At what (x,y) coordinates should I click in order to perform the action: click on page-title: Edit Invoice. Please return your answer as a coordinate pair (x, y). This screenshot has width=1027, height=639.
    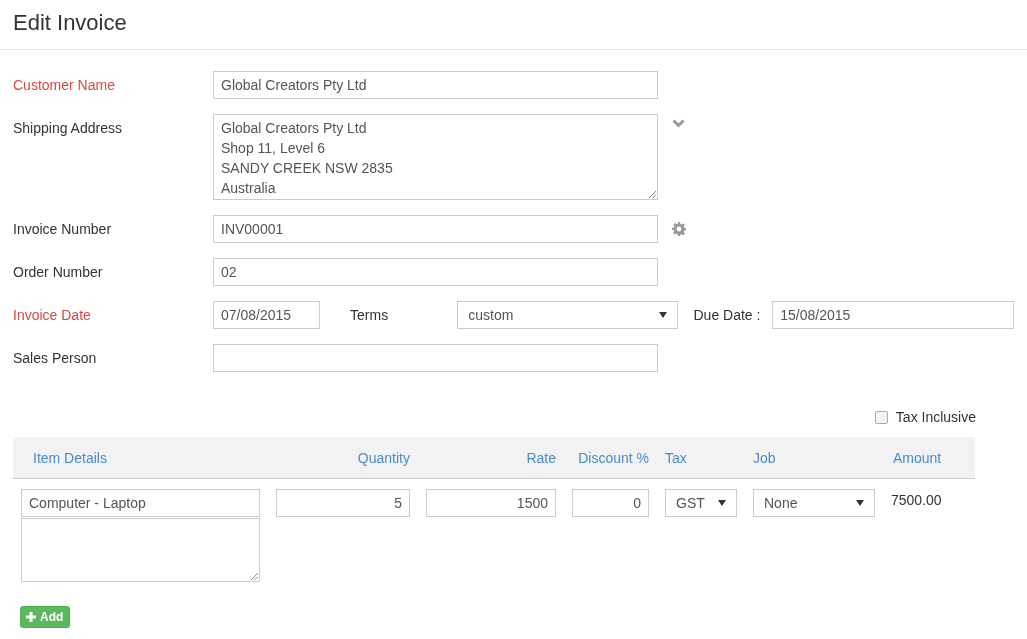
    Looking at the image, I should click on (70, 23).